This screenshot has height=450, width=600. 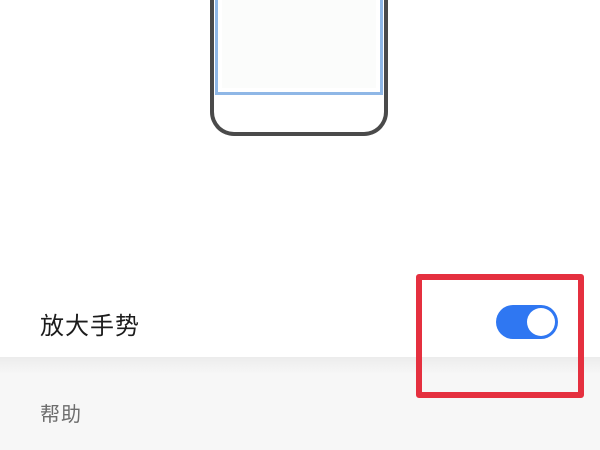 What do you see at coordinates (299, 44) in the screenshot?
I see `phone-screen-content` at bounding box center [299, 44].